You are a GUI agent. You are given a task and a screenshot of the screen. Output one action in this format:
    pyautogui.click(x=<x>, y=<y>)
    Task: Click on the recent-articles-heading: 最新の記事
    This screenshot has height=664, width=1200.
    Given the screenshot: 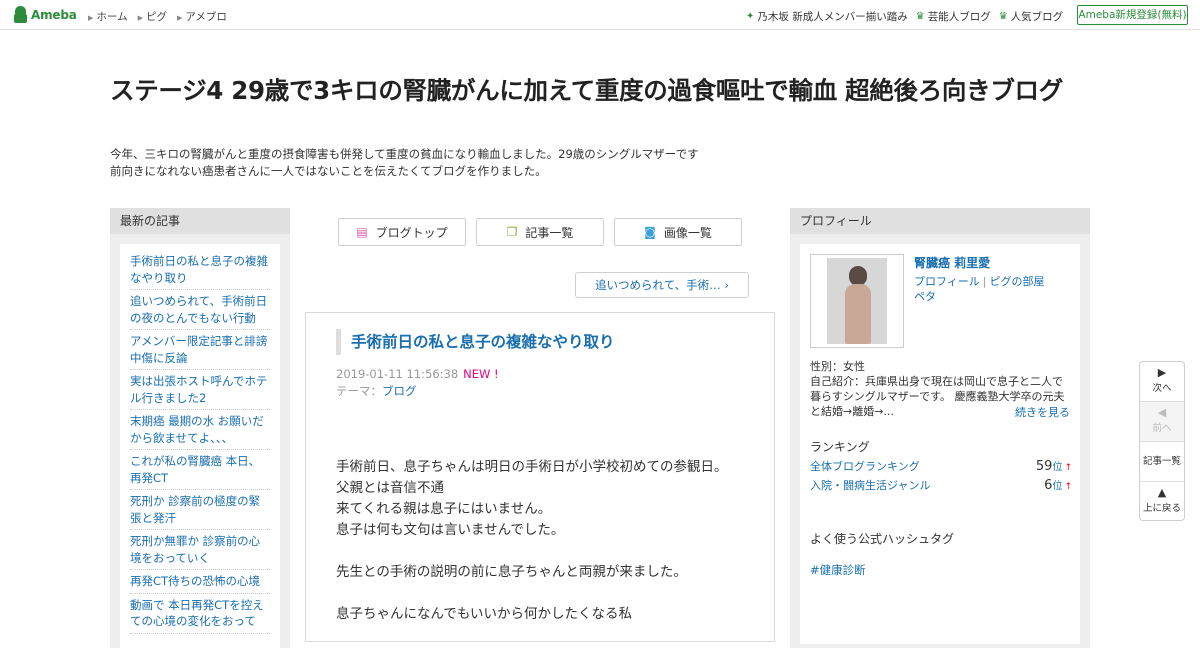 What is the action you would take?
    pyautogui.click(x=200, y=221)
    